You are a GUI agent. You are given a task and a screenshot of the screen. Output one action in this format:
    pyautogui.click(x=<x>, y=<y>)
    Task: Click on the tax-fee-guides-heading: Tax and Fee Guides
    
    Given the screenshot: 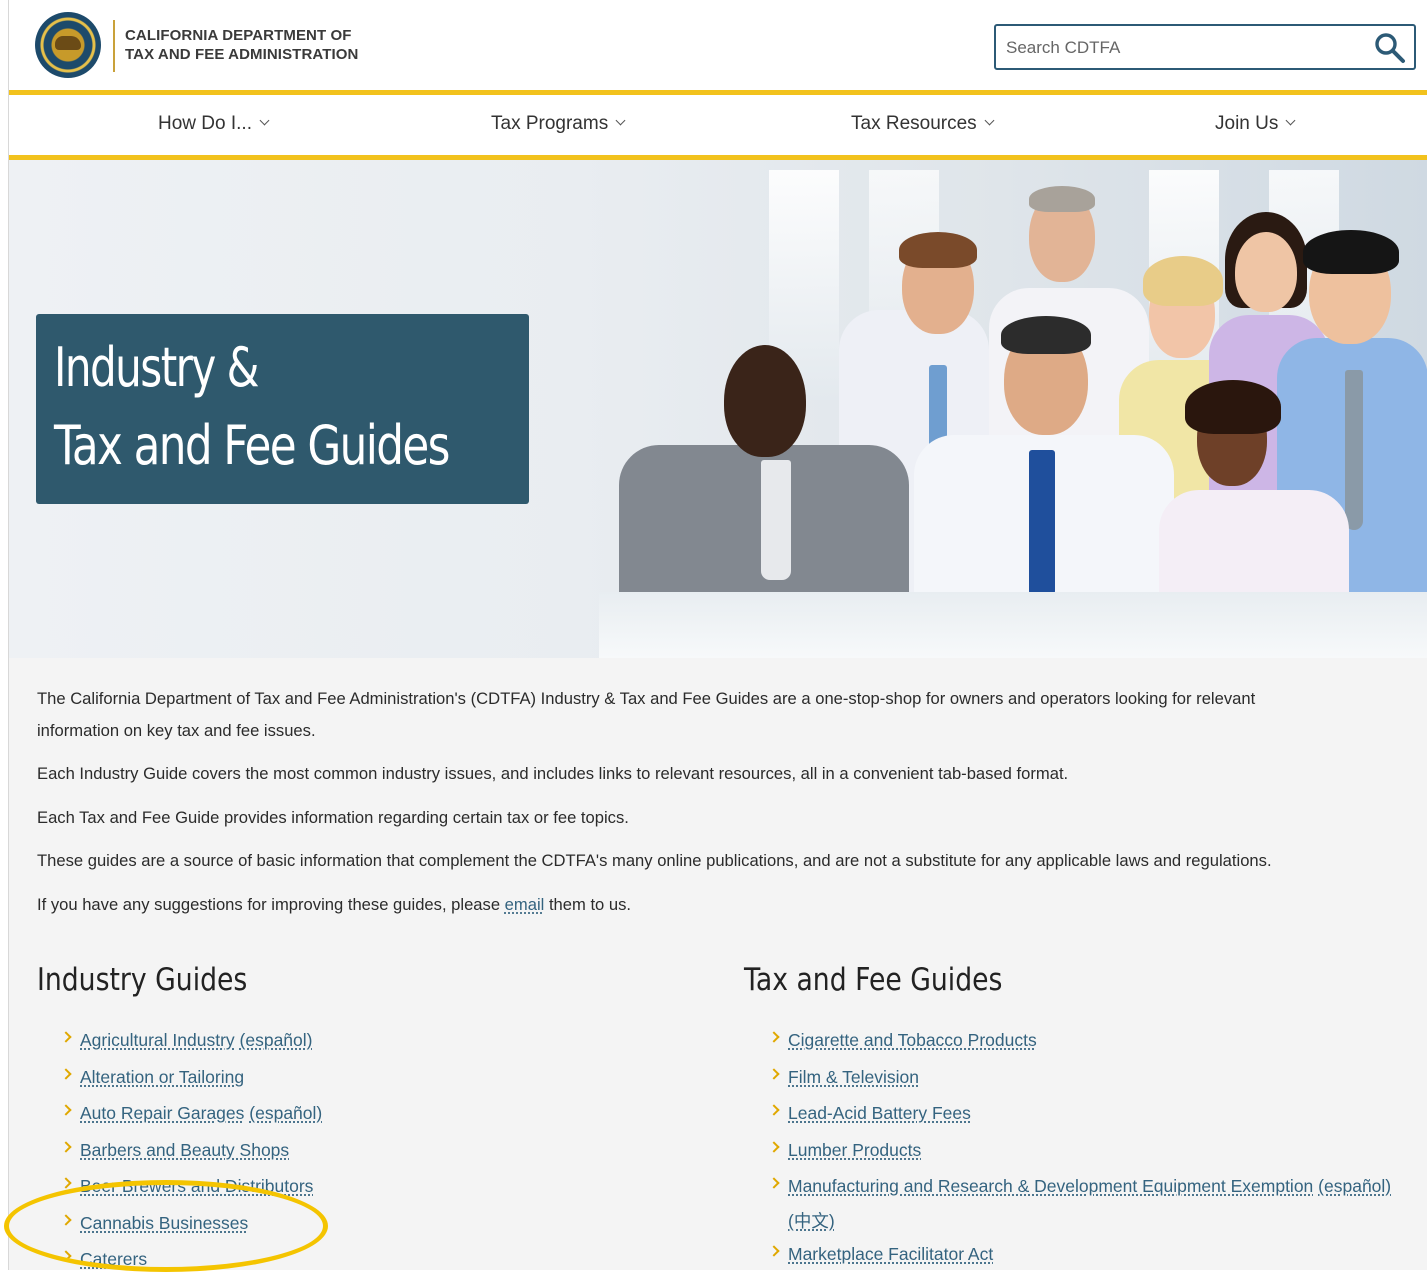 What is the action you would take?
    pyautogui.click(x=873, y=980)
    